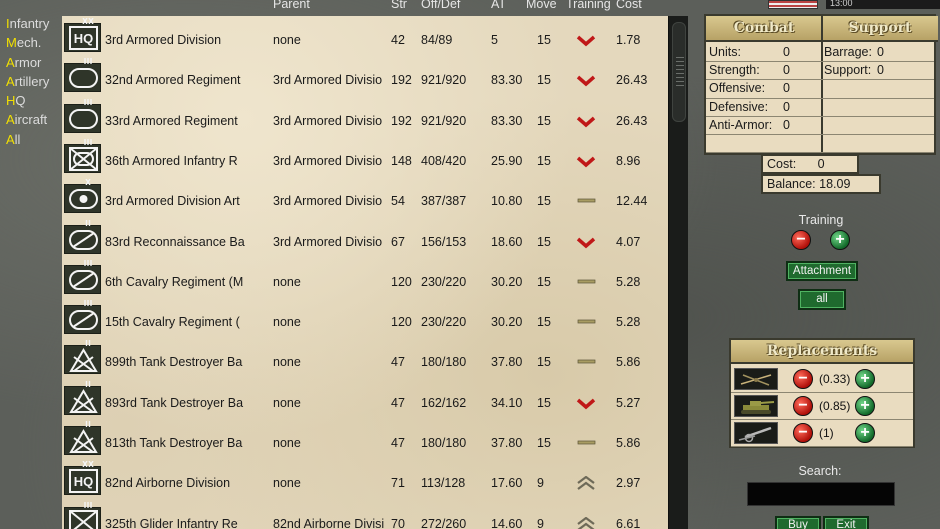 Image resolution: width=940 pixels, height=529 pixels. I want to click on training-label: Training, so click(821, 220).